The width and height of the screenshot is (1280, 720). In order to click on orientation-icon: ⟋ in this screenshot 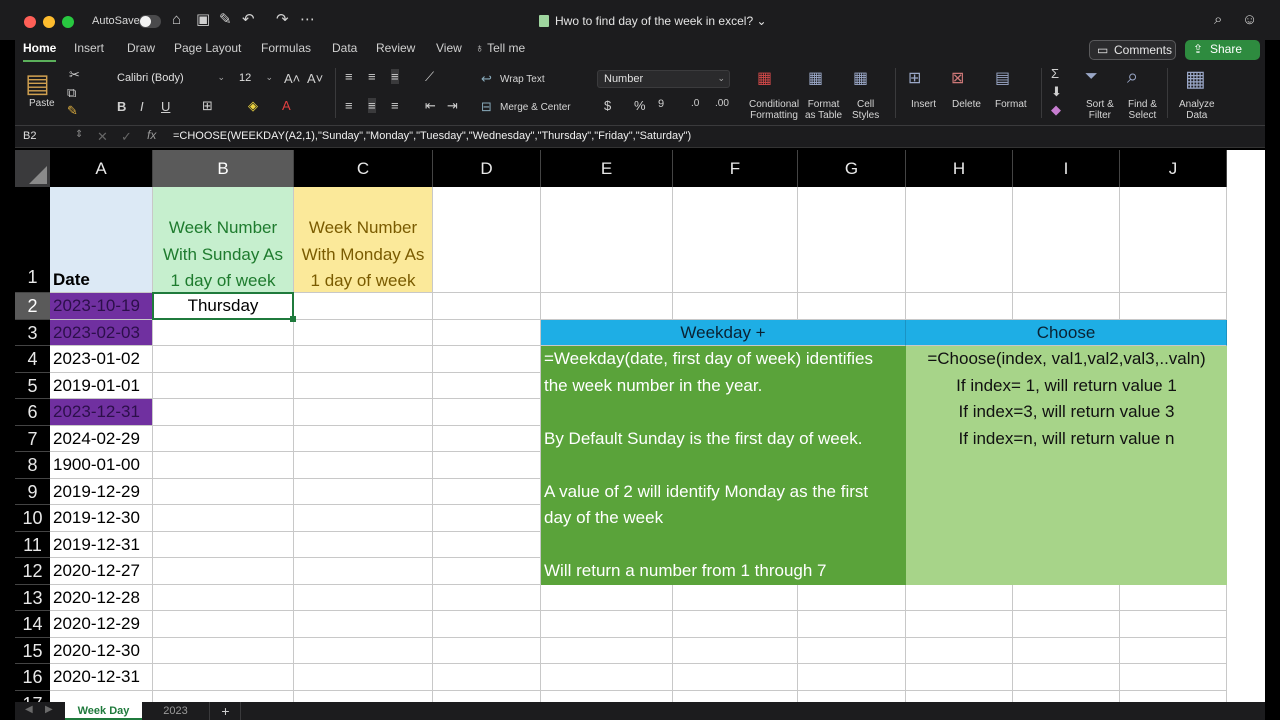, I will do `click(429, 77)`.